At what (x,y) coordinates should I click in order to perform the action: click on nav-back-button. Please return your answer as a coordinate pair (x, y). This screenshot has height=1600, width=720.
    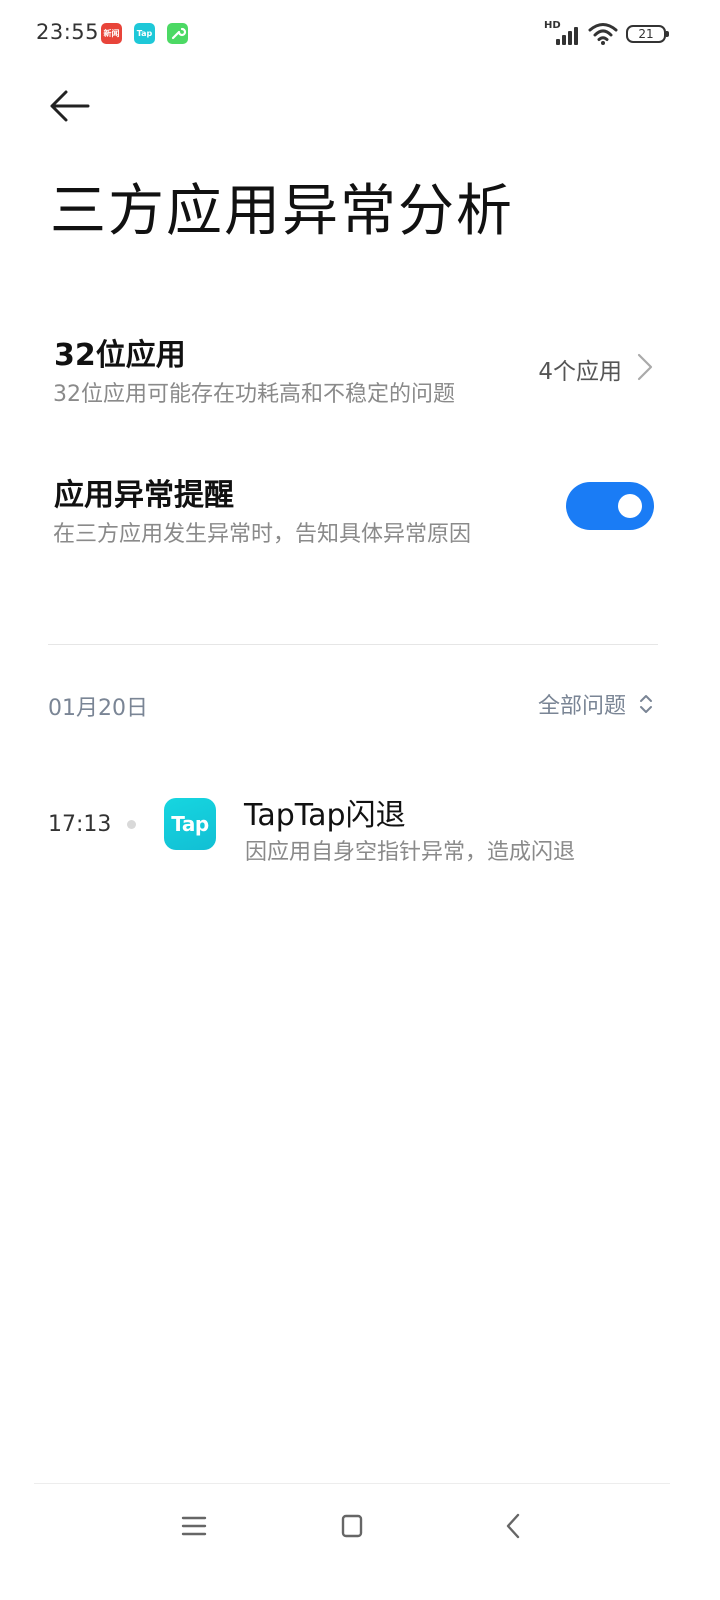
    Looking at the image, I should click on (514, 1526).